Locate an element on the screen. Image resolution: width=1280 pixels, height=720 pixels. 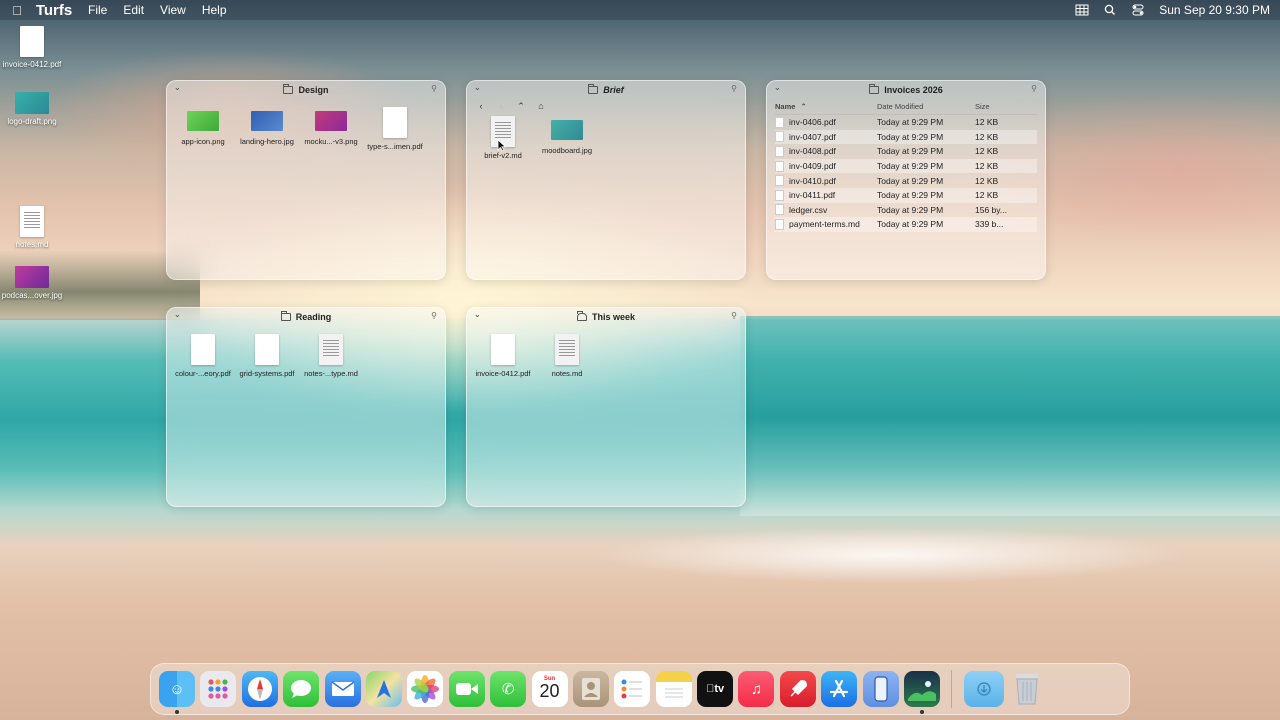
menu-help: Help is located at coordinates (214, 10).